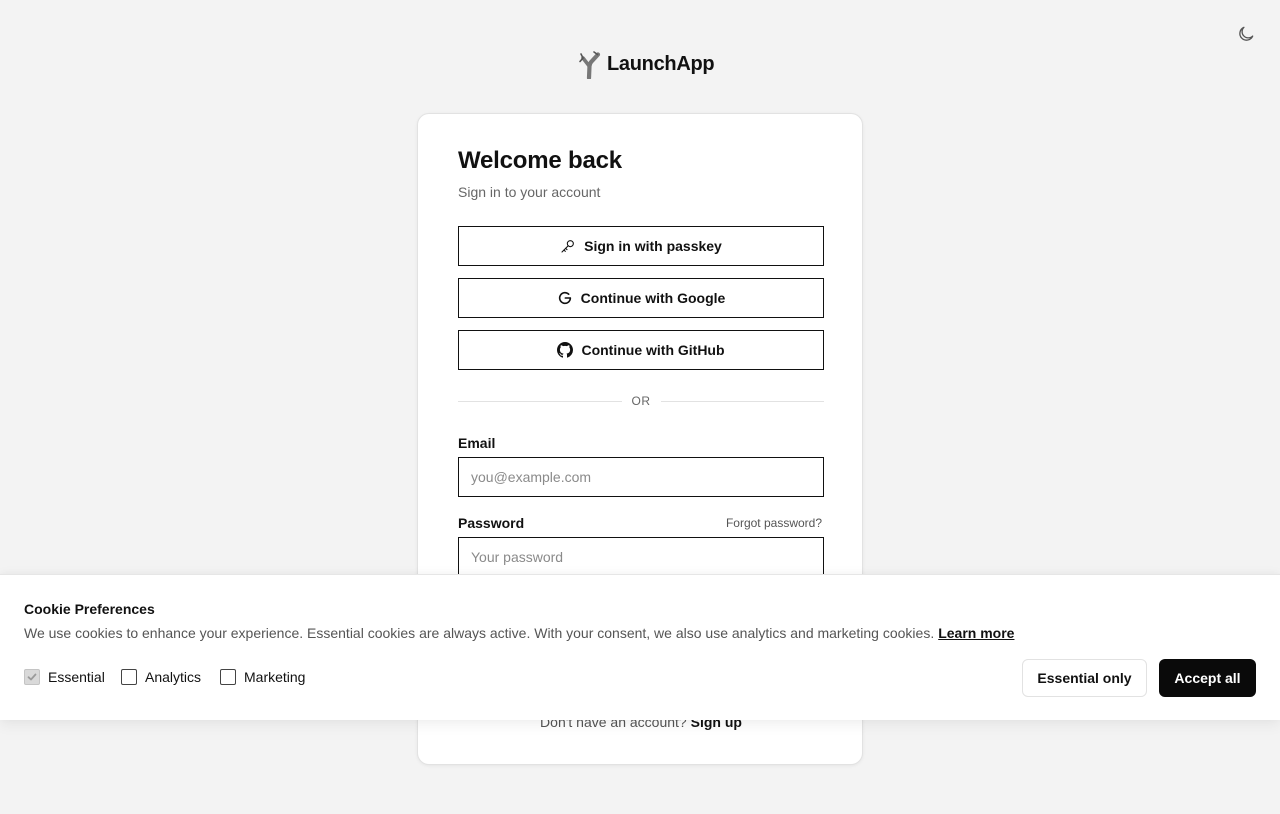 This screenshot has width=1280, height=814. What do you see at coordinates (653, 298) in the screenshot?
I see `google-button-label: Continue with Google` at bounding box center [653, 298].